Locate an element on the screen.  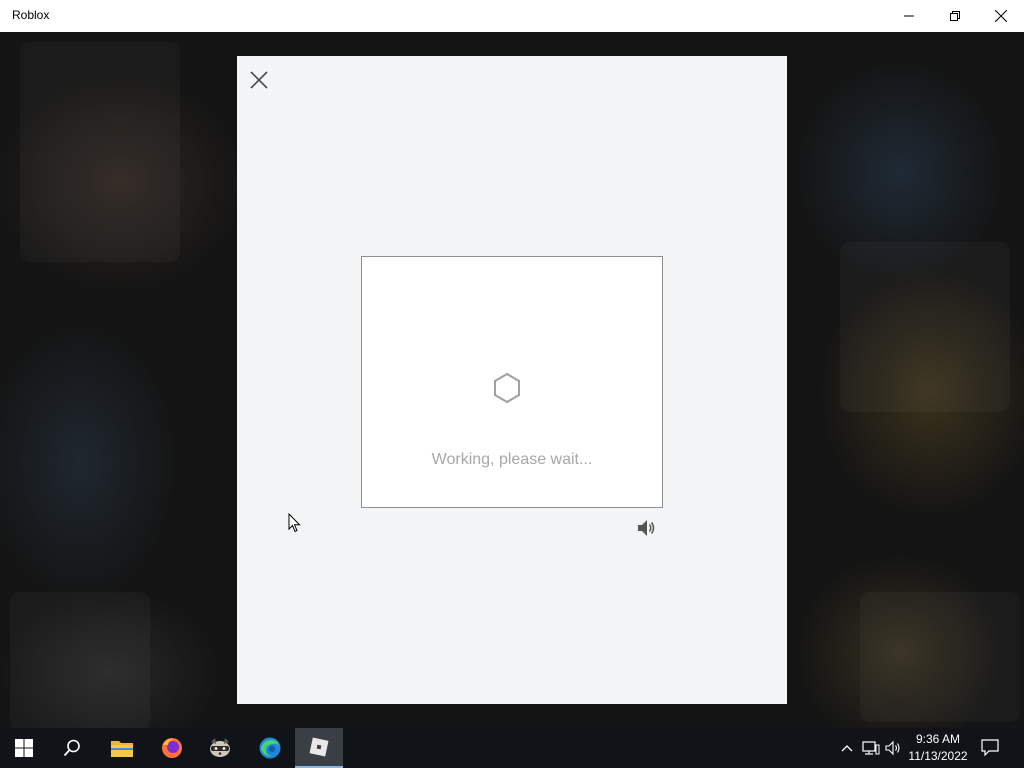
restore-icon is located at coordinates (955, 16).